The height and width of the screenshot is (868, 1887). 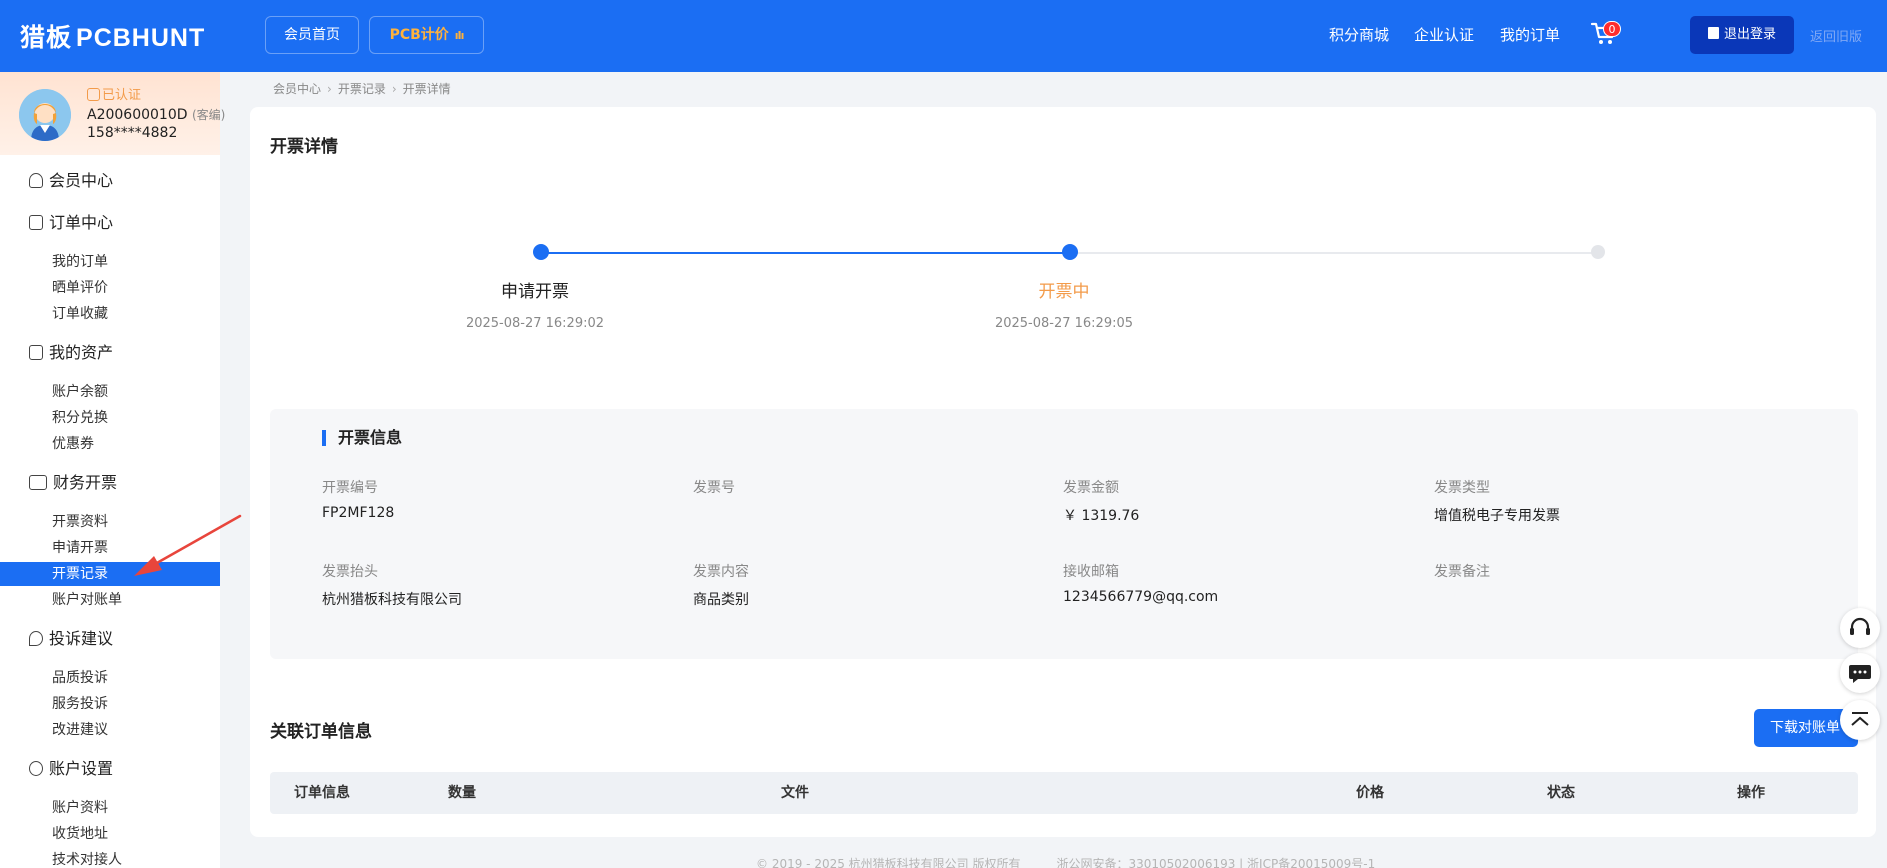 I want to click on arrow-up-icon, so click(x=1860, y=719).